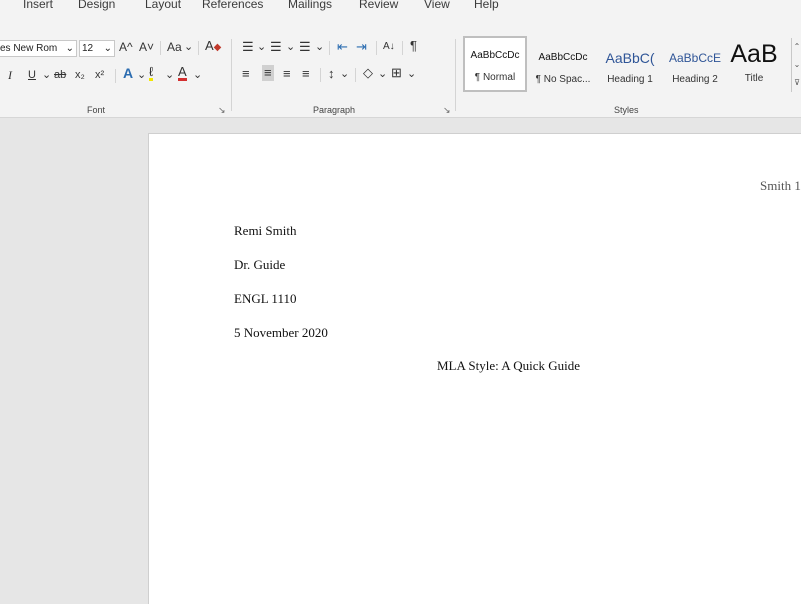 The height and width of the screenshot is (604, 801). What do you see at coordinates (151, 73) in the screenshot?
I see `highlight-color-button: ℓ` at bounding box center [151, 73].